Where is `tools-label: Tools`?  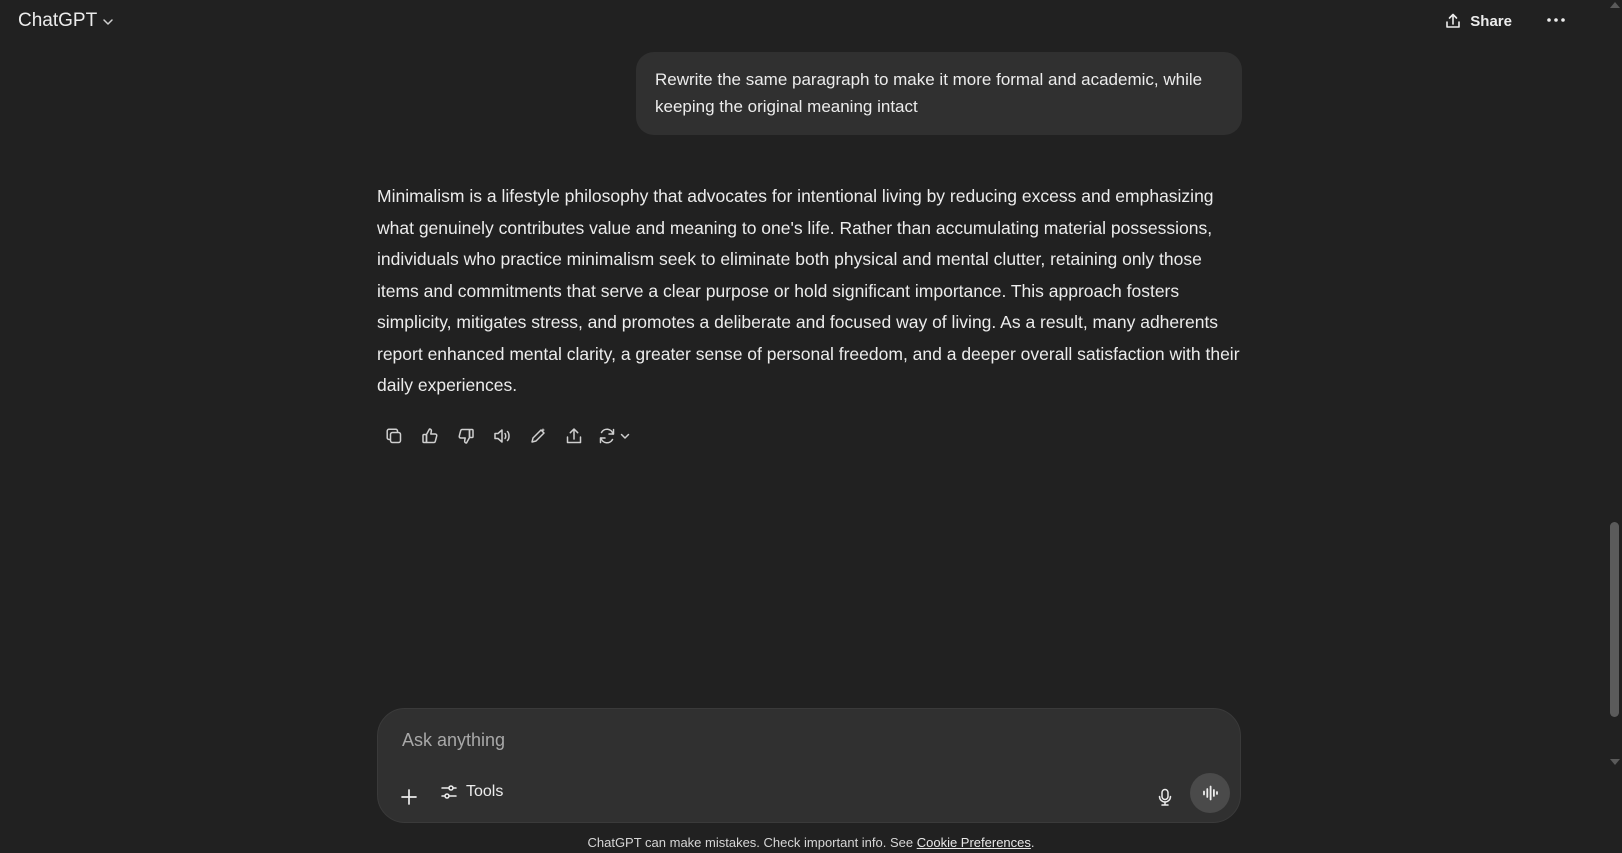
tools-label: Tools is located at coordinates (485, 791).